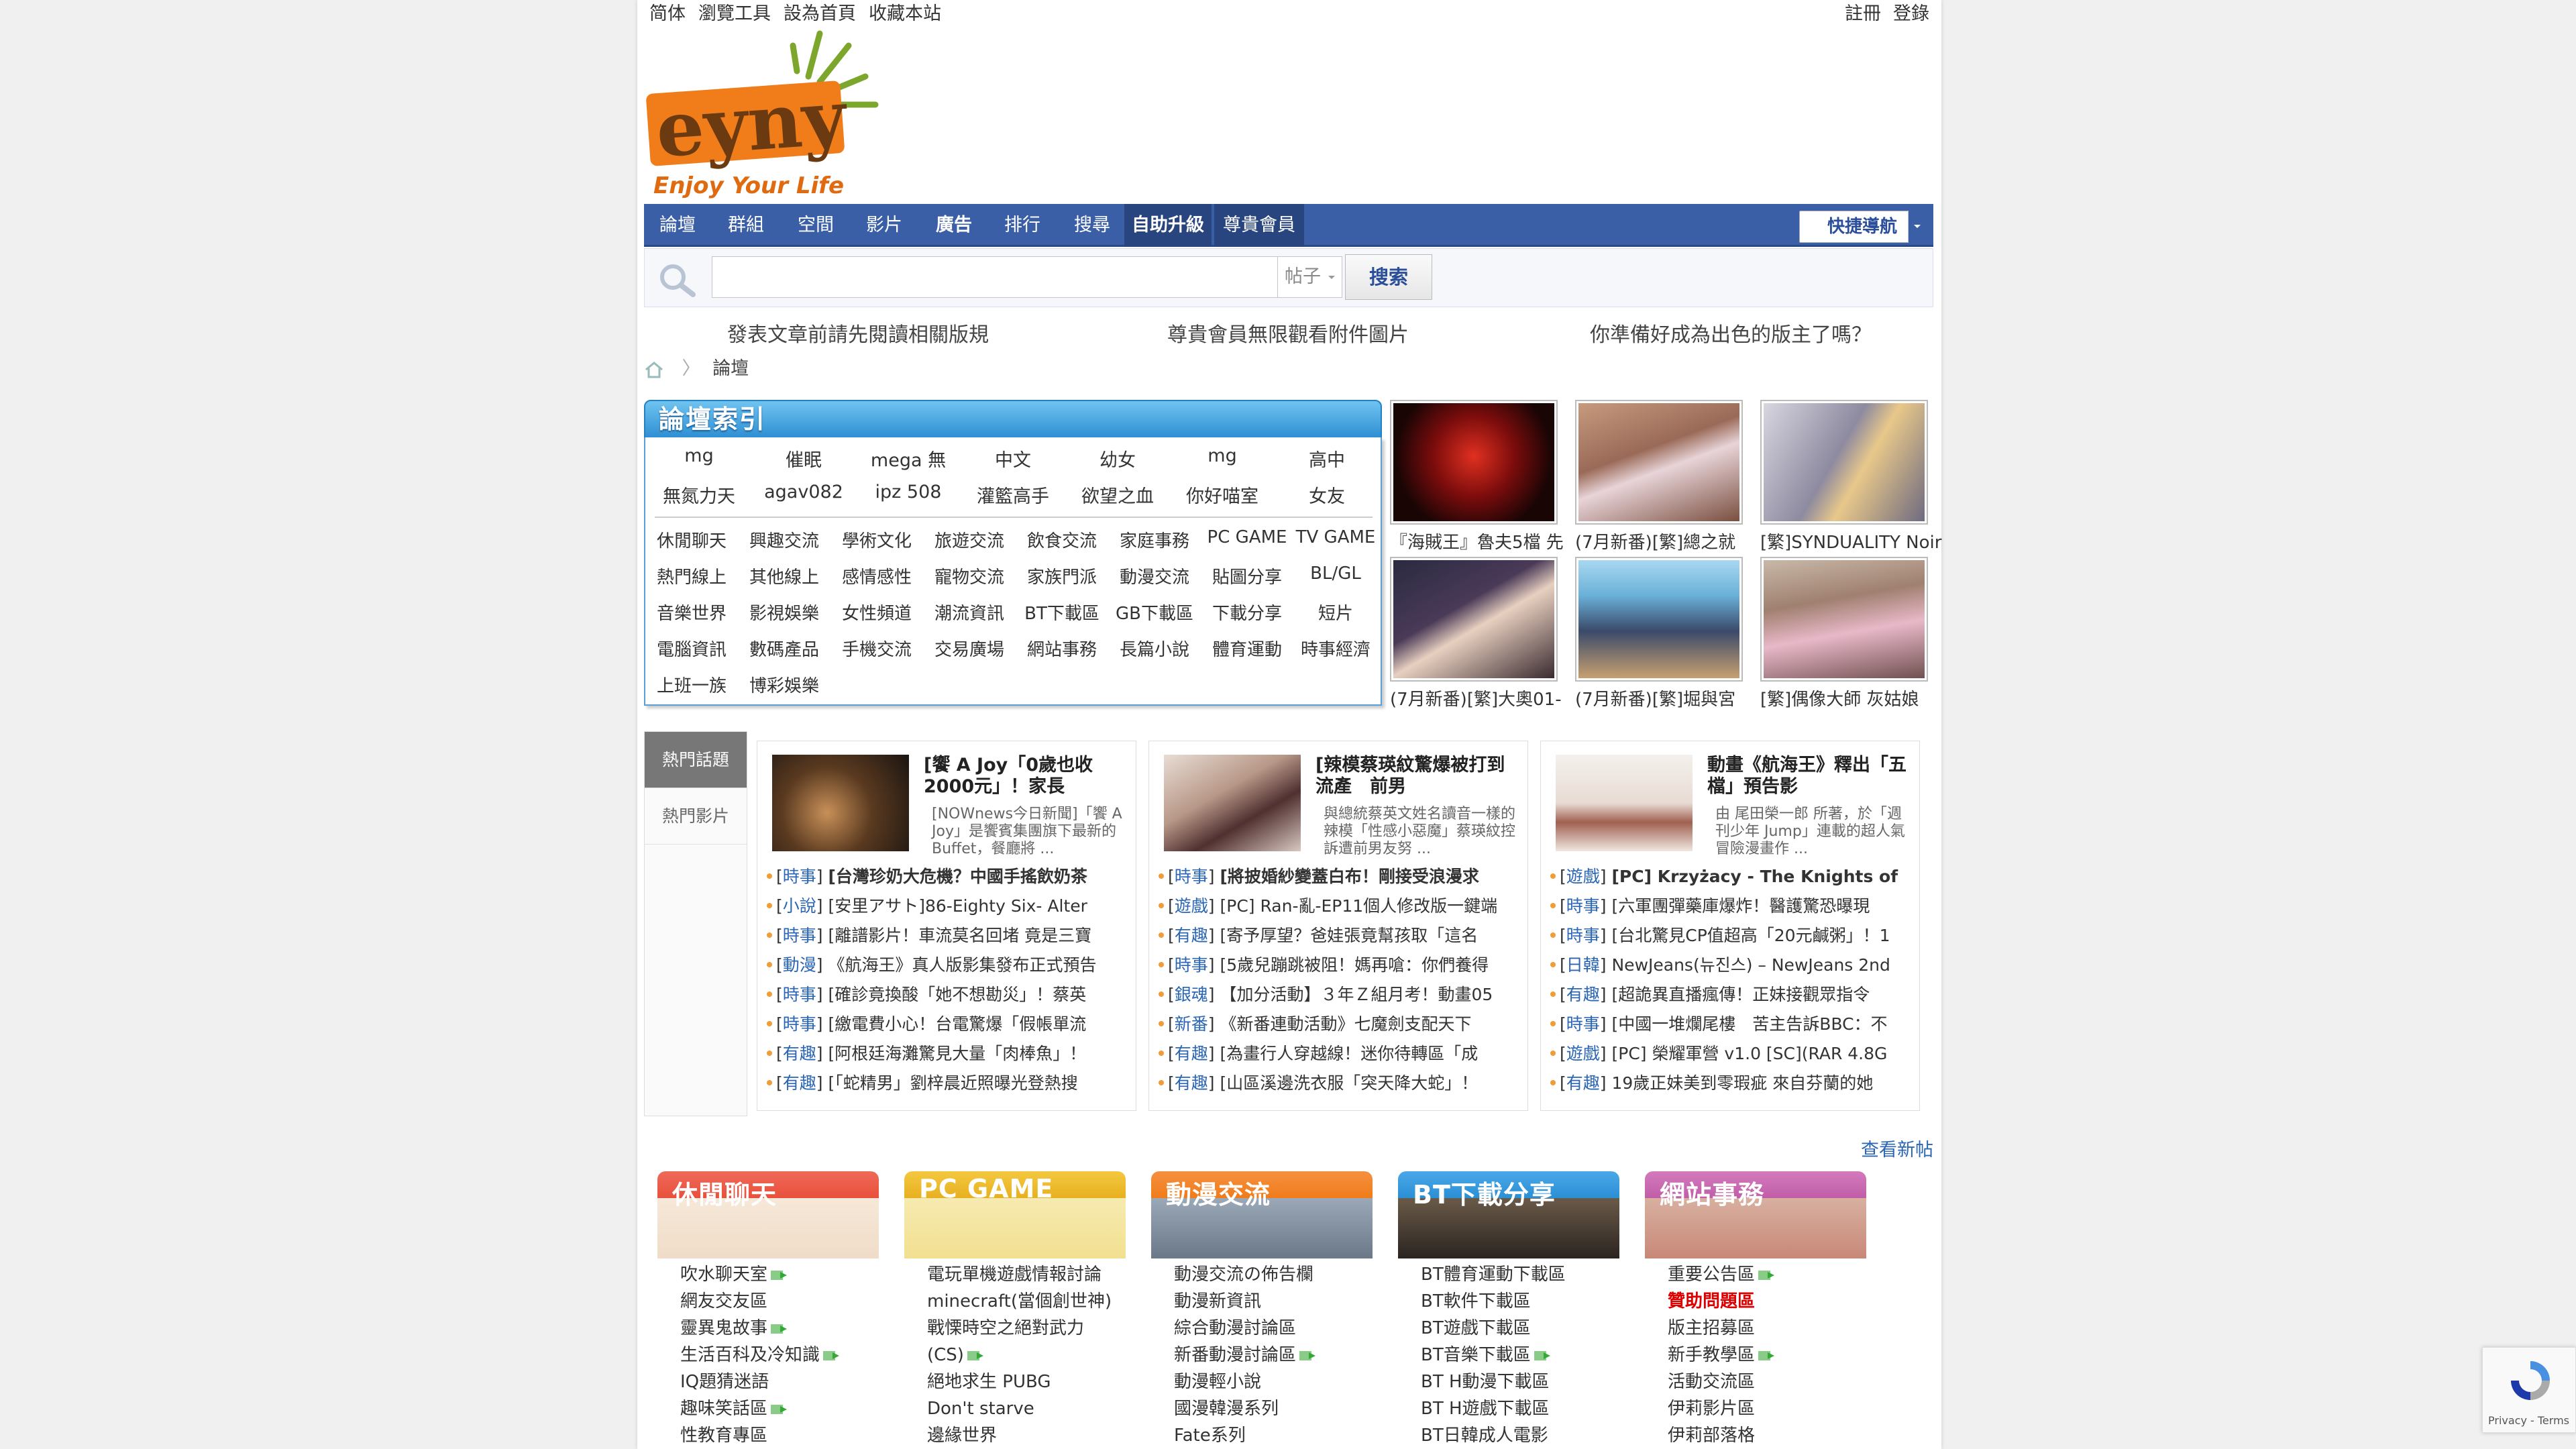 The width and height of the screenshot is (2576, 1449). I want to click on category-link: 下載分享, so click(1247, 612).